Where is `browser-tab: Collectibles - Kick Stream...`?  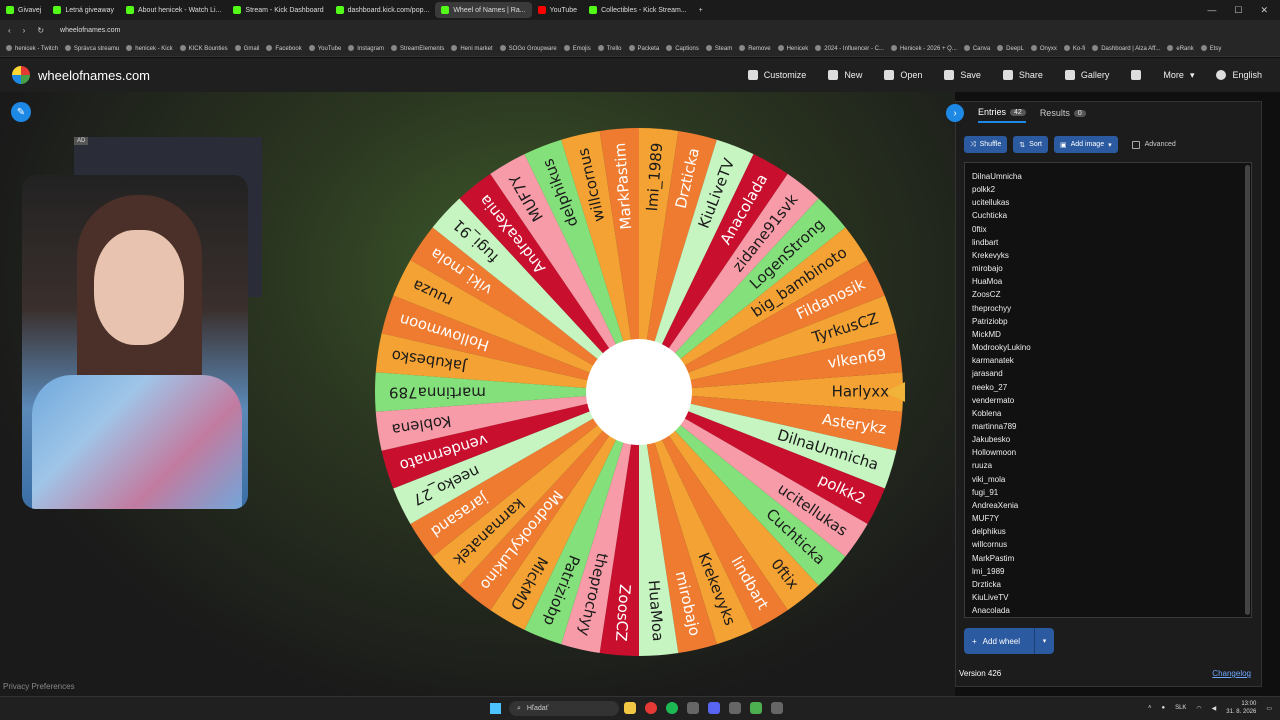 browser-tab: Collectibles - Kick Stream... is located at coordinates (638, 10).